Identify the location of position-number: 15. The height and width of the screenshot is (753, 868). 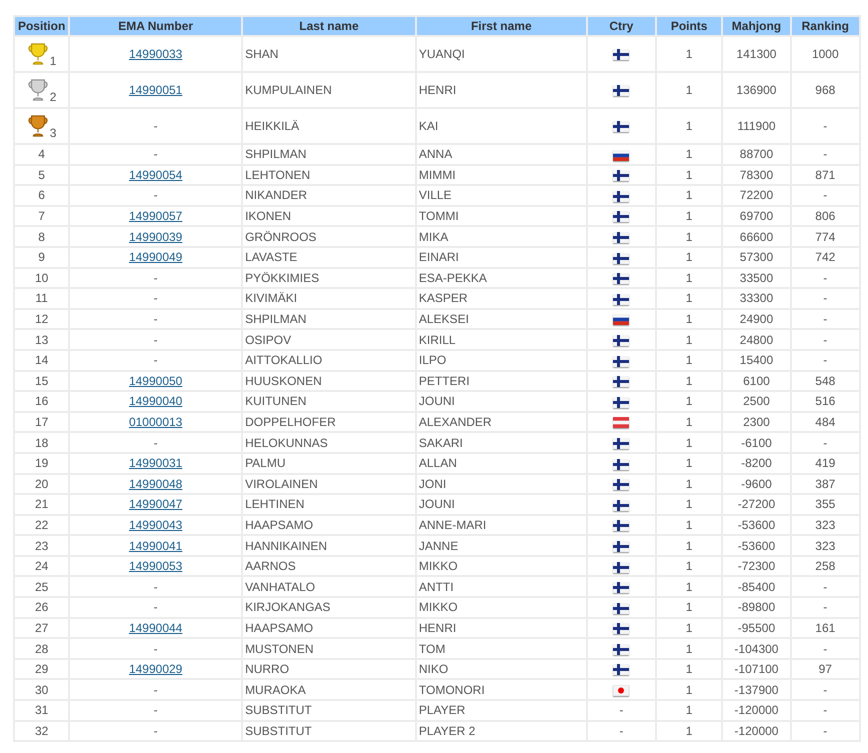
(41, 381).